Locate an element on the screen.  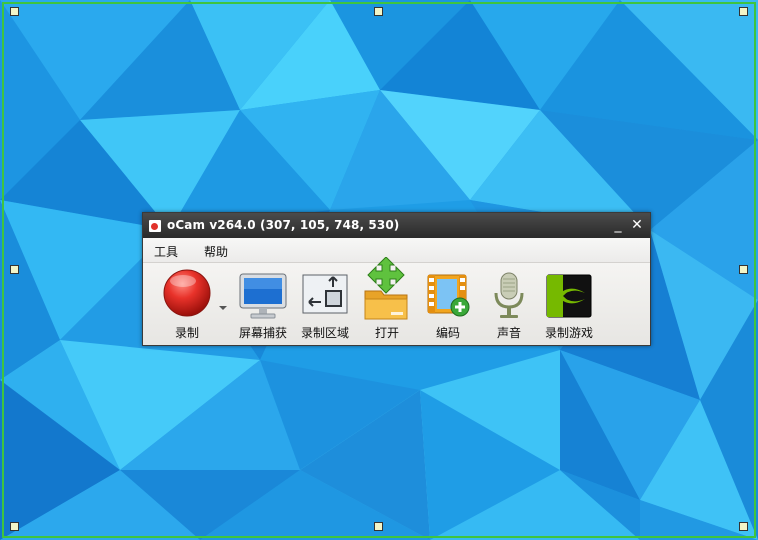
screen-capture-label: 屏幕捕获 is located at coordinates (262, 333).